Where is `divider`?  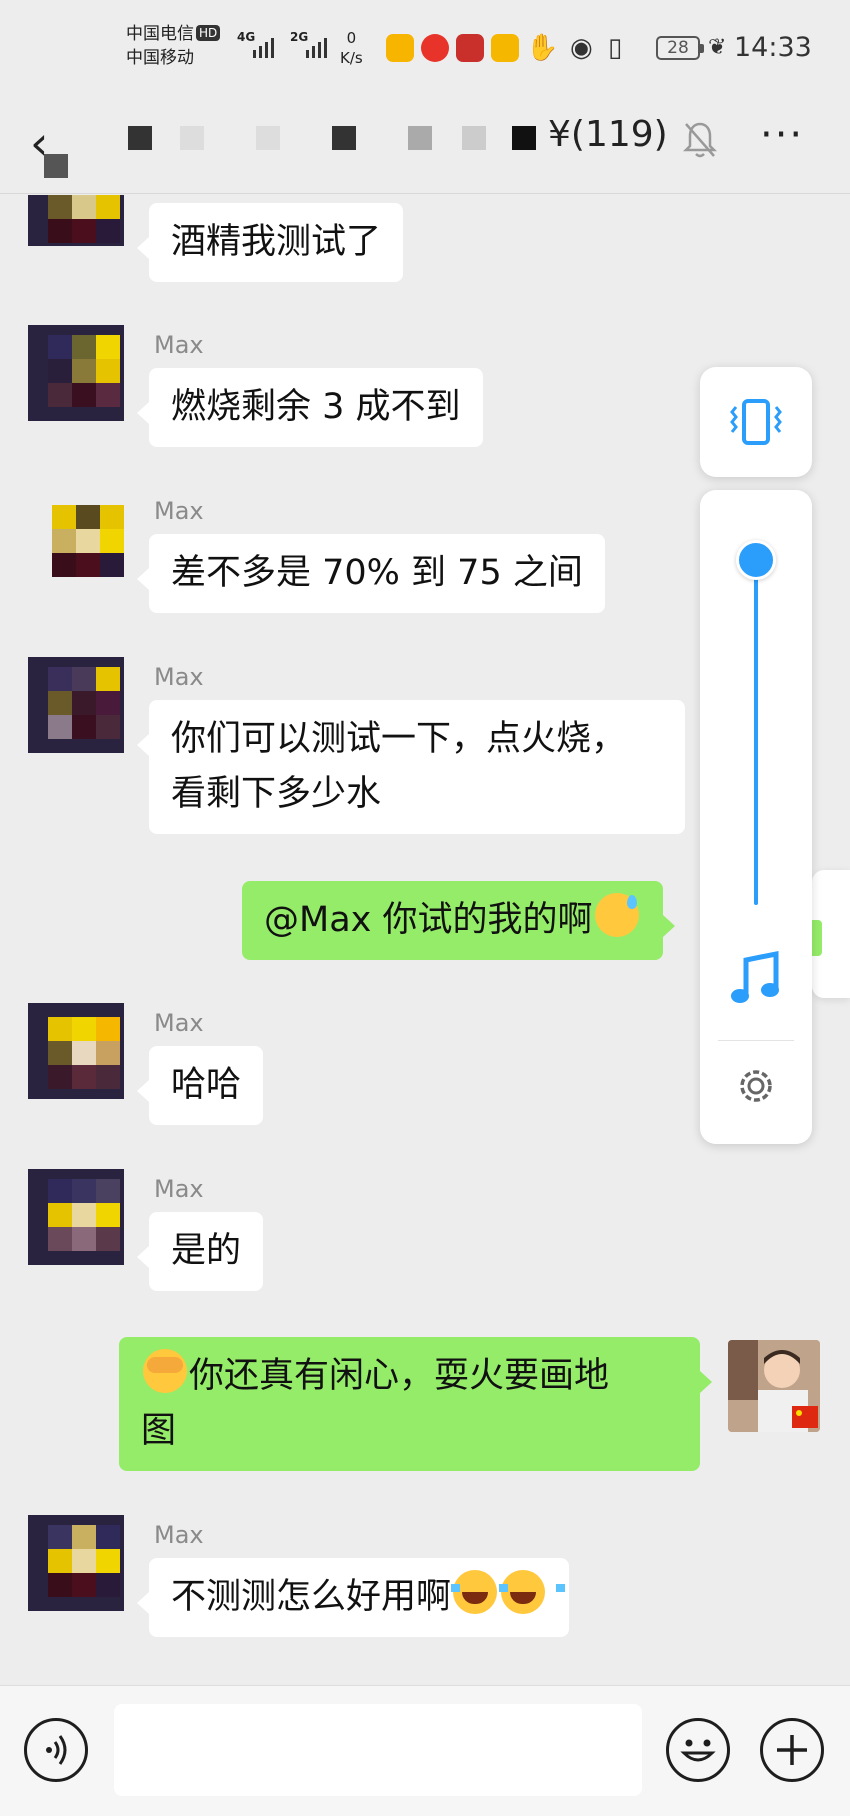 divider is located at coordinates (756, 1040).